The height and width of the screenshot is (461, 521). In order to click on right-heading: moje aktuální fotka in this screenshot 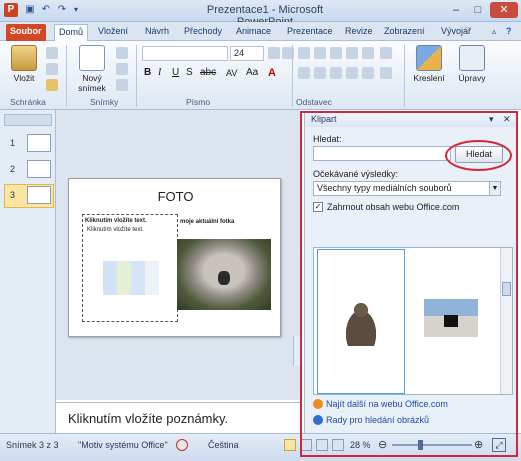, I will do `click(207, 222)`.